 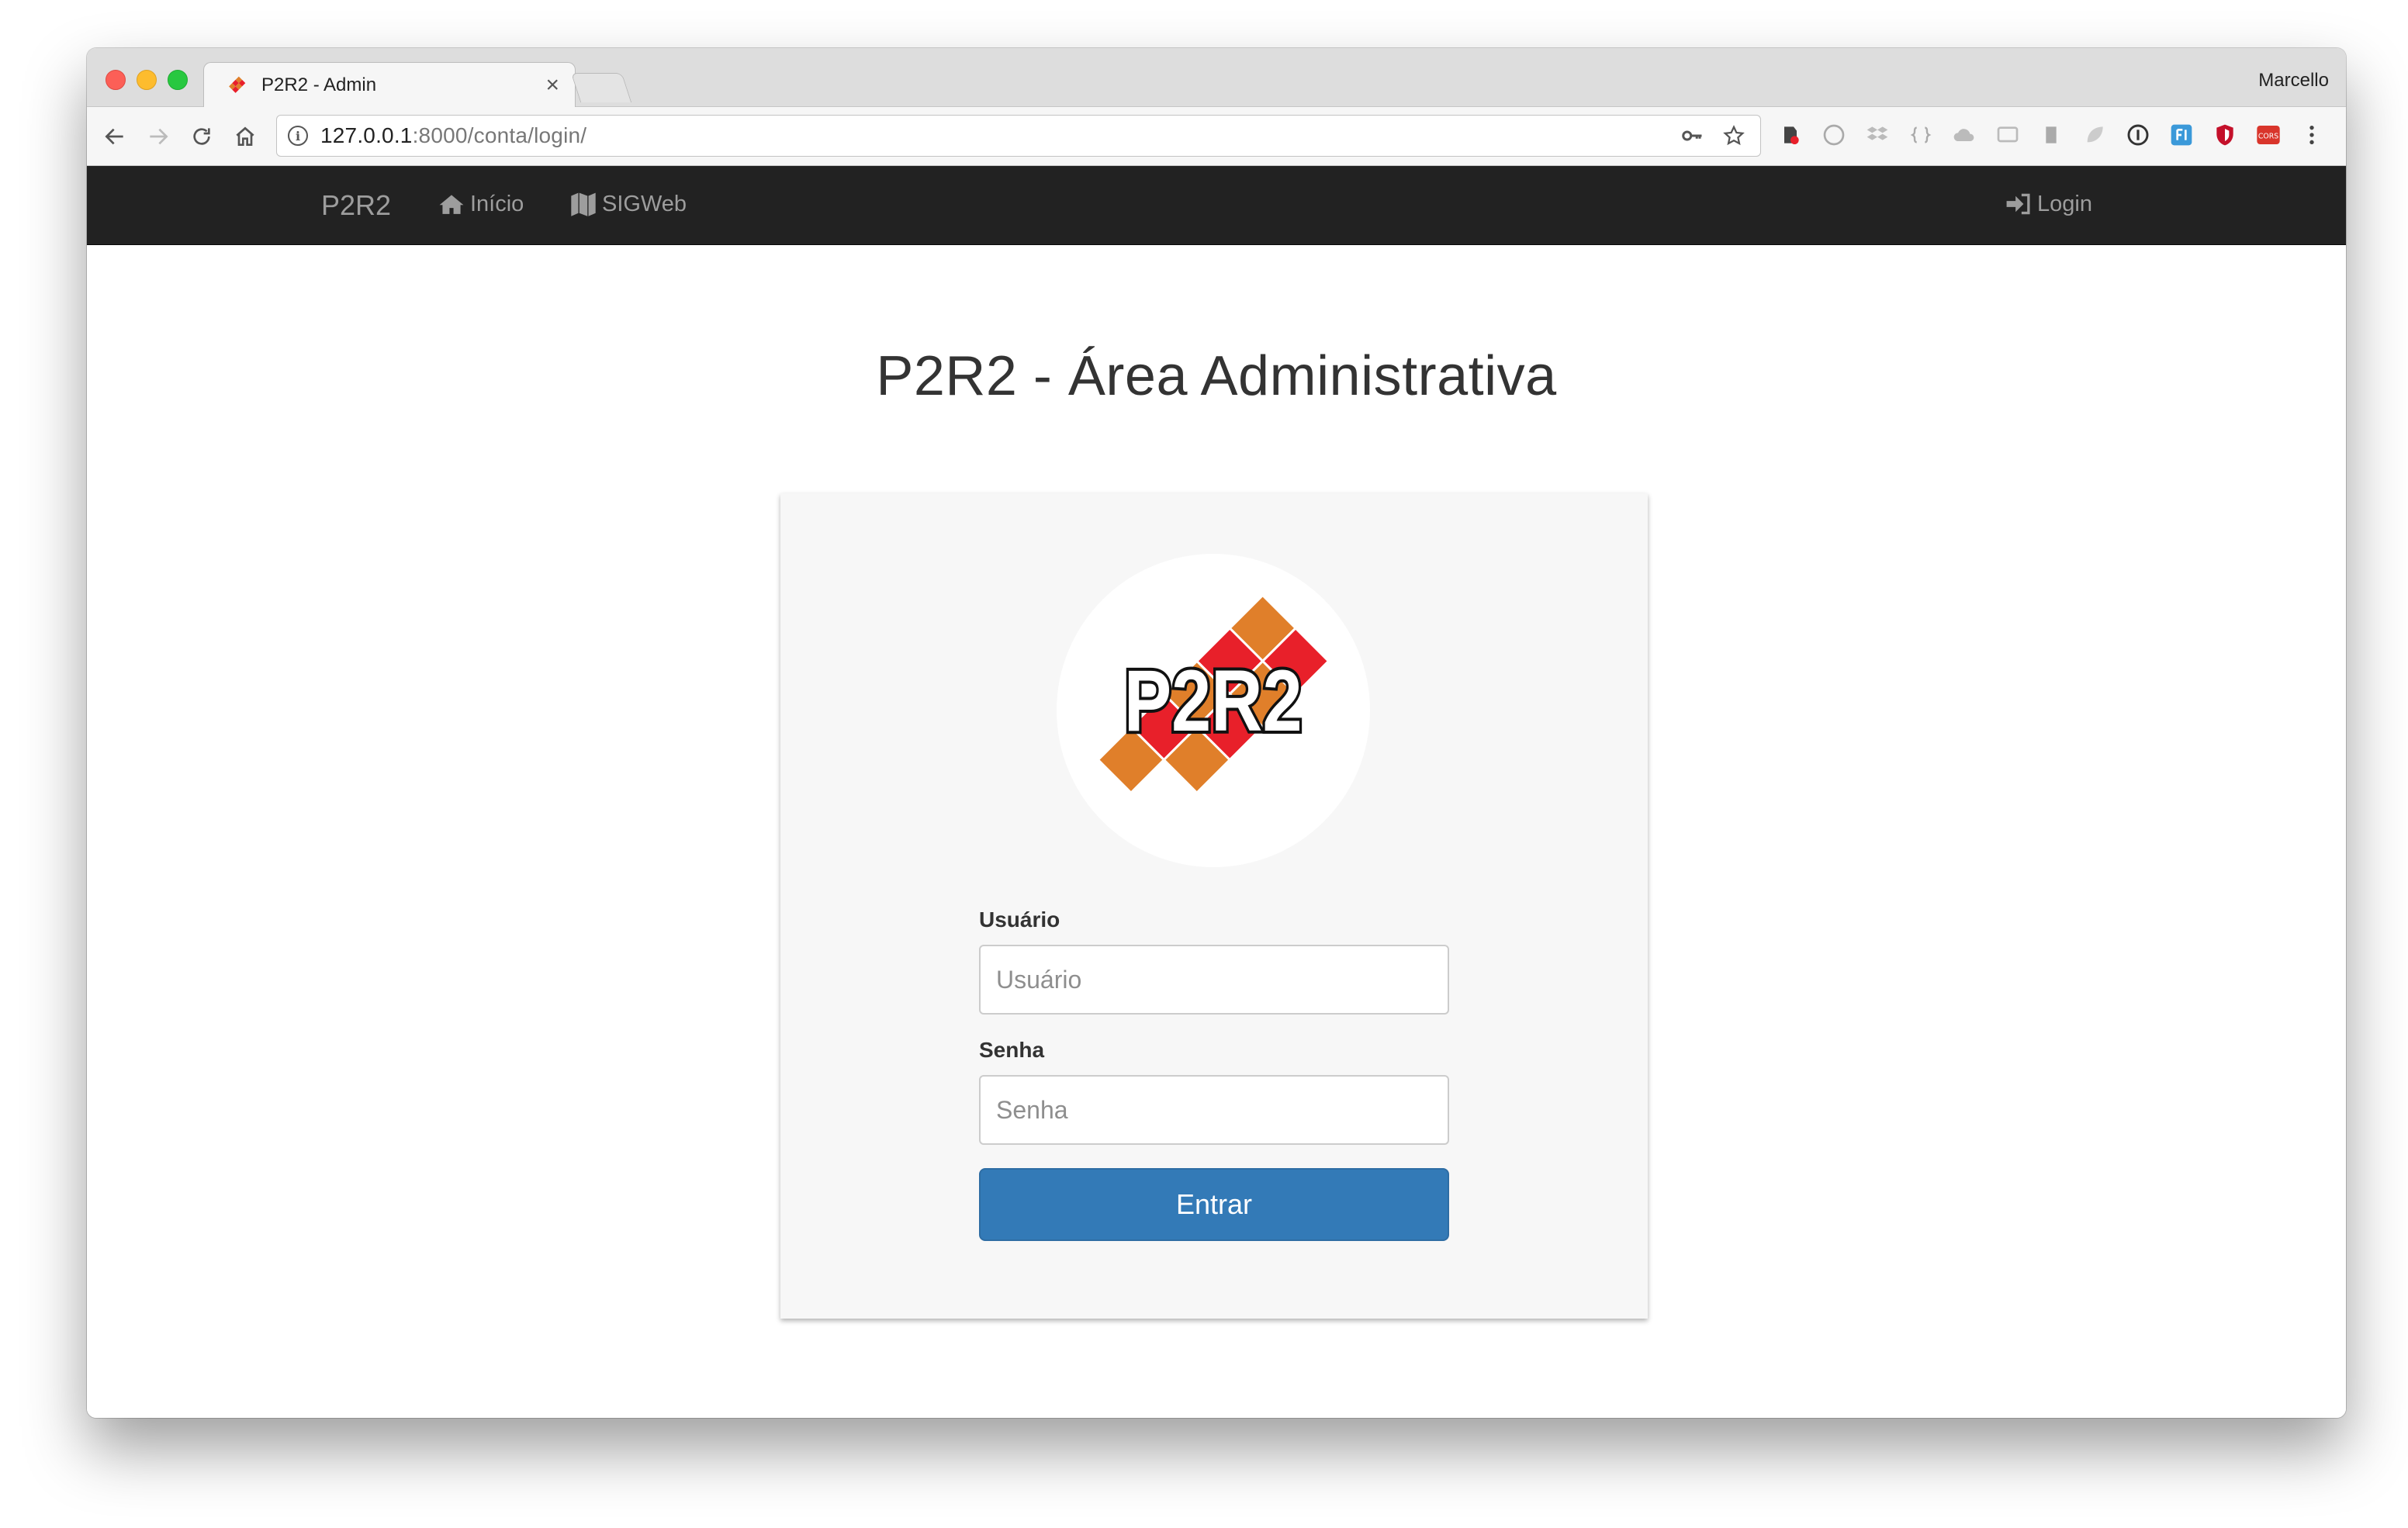 What do you see at coordinates (583, 204) in the screenshot?
I see `map-icon` at bounding box center [583, 204].